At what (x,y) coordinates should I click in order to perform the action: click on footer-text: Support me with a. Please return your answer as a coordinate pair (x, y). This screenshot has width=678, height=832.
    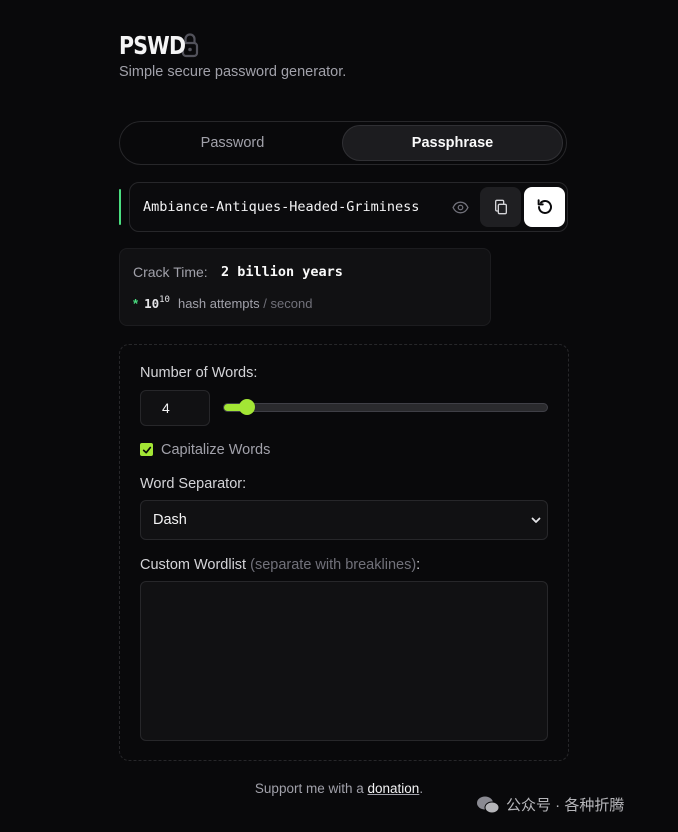
    Looking at the image, I should click on (309, 788).